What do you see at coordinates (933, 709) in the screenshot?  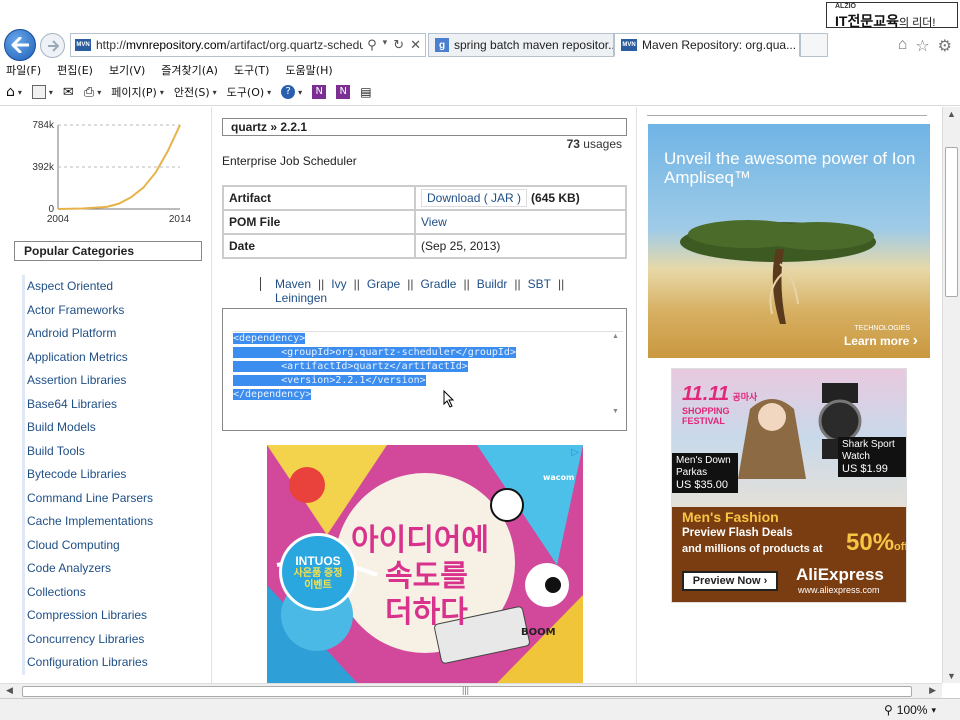 I see `chevron-down-icon: ▾` at bounding box center [933, 709].